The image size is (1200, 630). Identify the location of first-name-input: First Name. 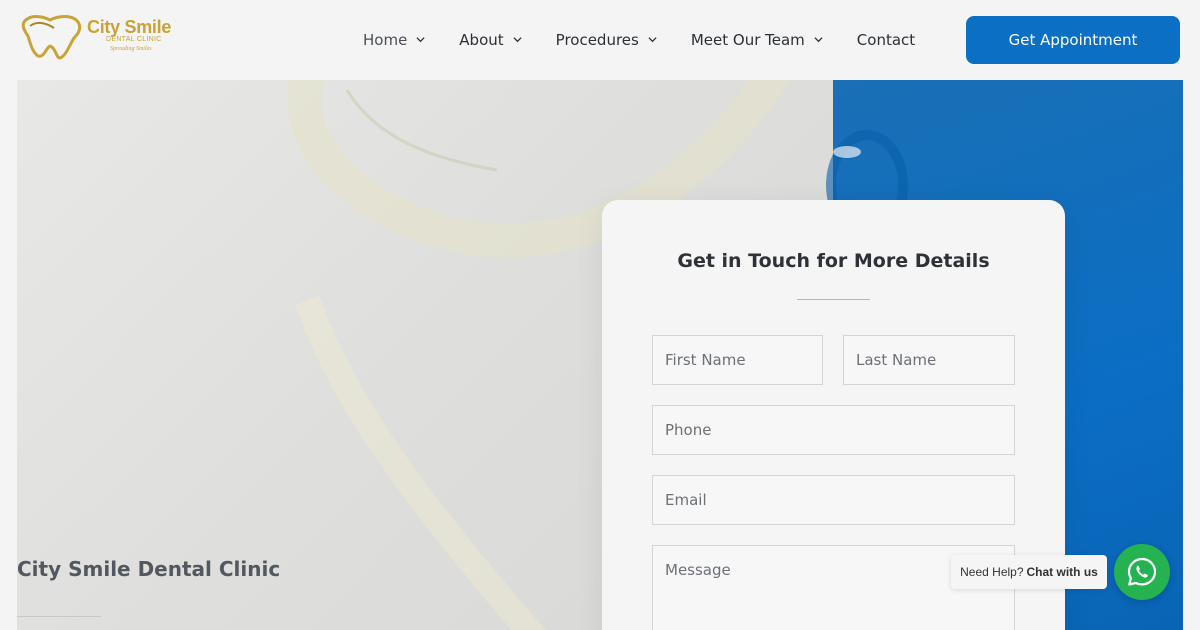
(737, 360).